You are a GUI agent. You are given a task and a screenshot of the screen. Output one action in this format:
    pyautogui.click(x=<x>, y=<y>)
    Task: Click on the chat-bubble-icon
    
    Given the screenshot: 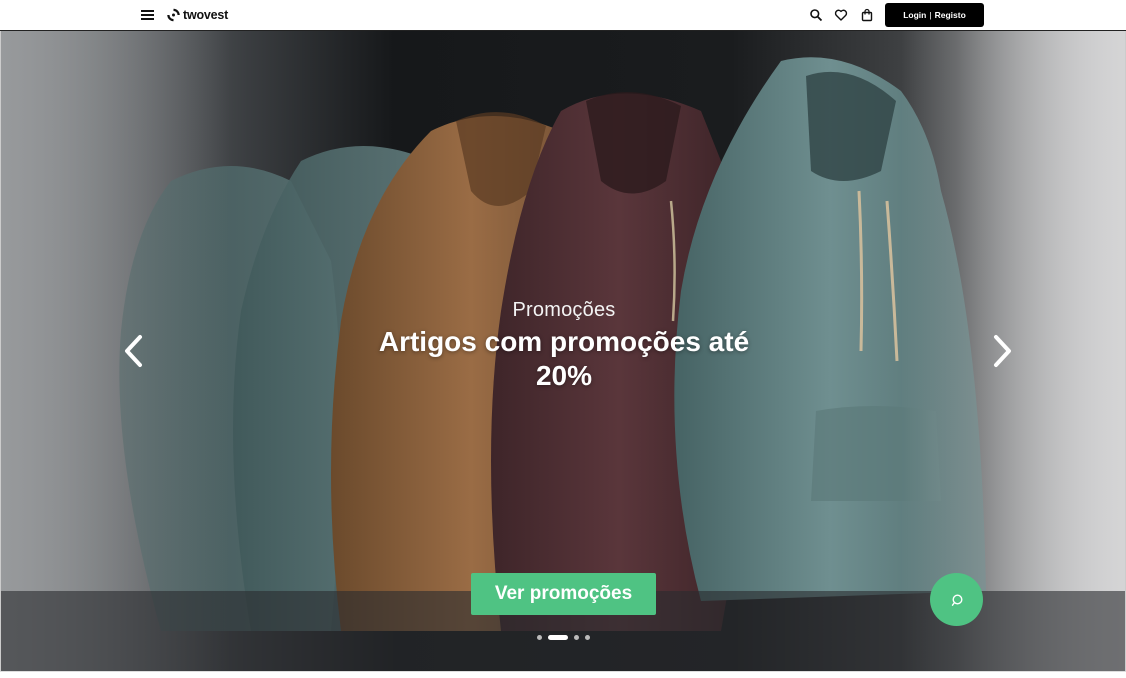 What is the action you would take?
    pyautogui.click(x=957, y=599)
    